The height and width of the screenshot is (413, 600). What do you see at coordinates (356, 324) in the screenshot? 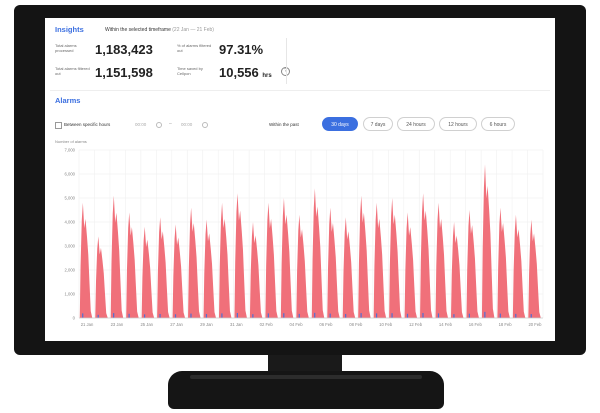
I see `x-tick-label: 08 Feb` at bounding box center [356, 324].